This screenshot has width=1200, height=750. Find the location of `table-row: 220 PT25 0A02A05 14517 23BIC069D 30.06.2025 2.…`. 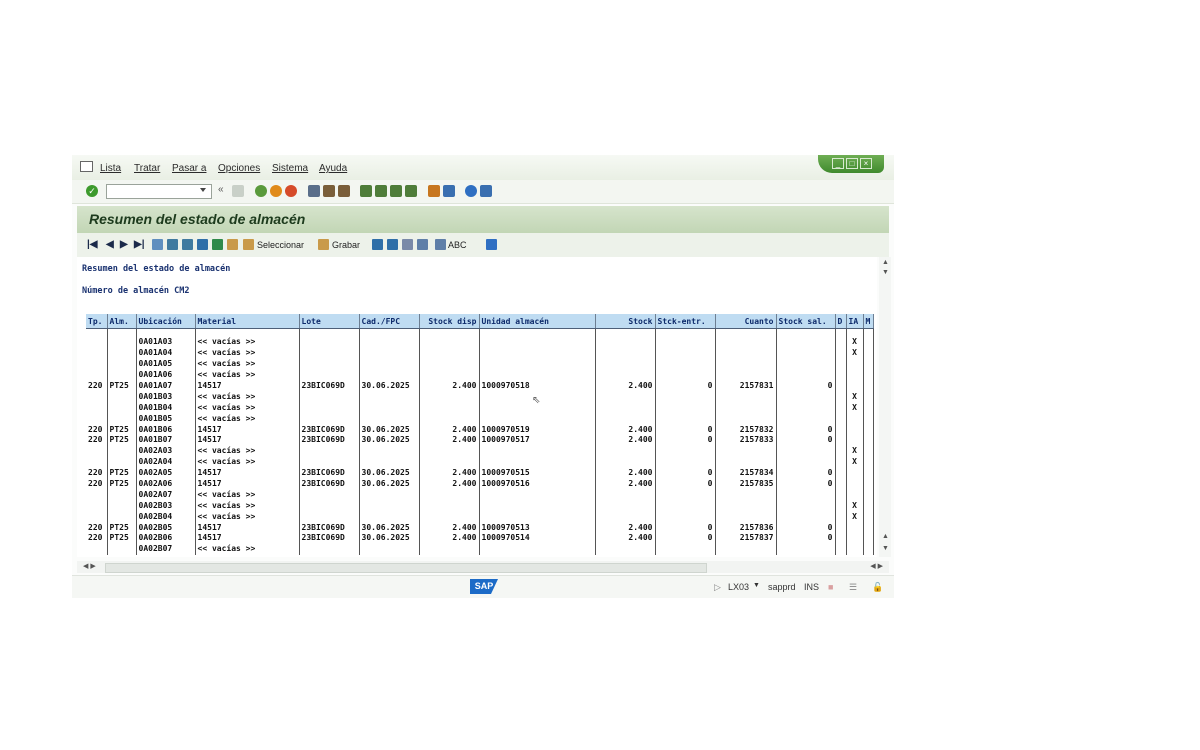

table-row: 220 PT25 0A02A05 14517 23BIC069D 30.06.2025 2.… is located at coordinates (480, 473).